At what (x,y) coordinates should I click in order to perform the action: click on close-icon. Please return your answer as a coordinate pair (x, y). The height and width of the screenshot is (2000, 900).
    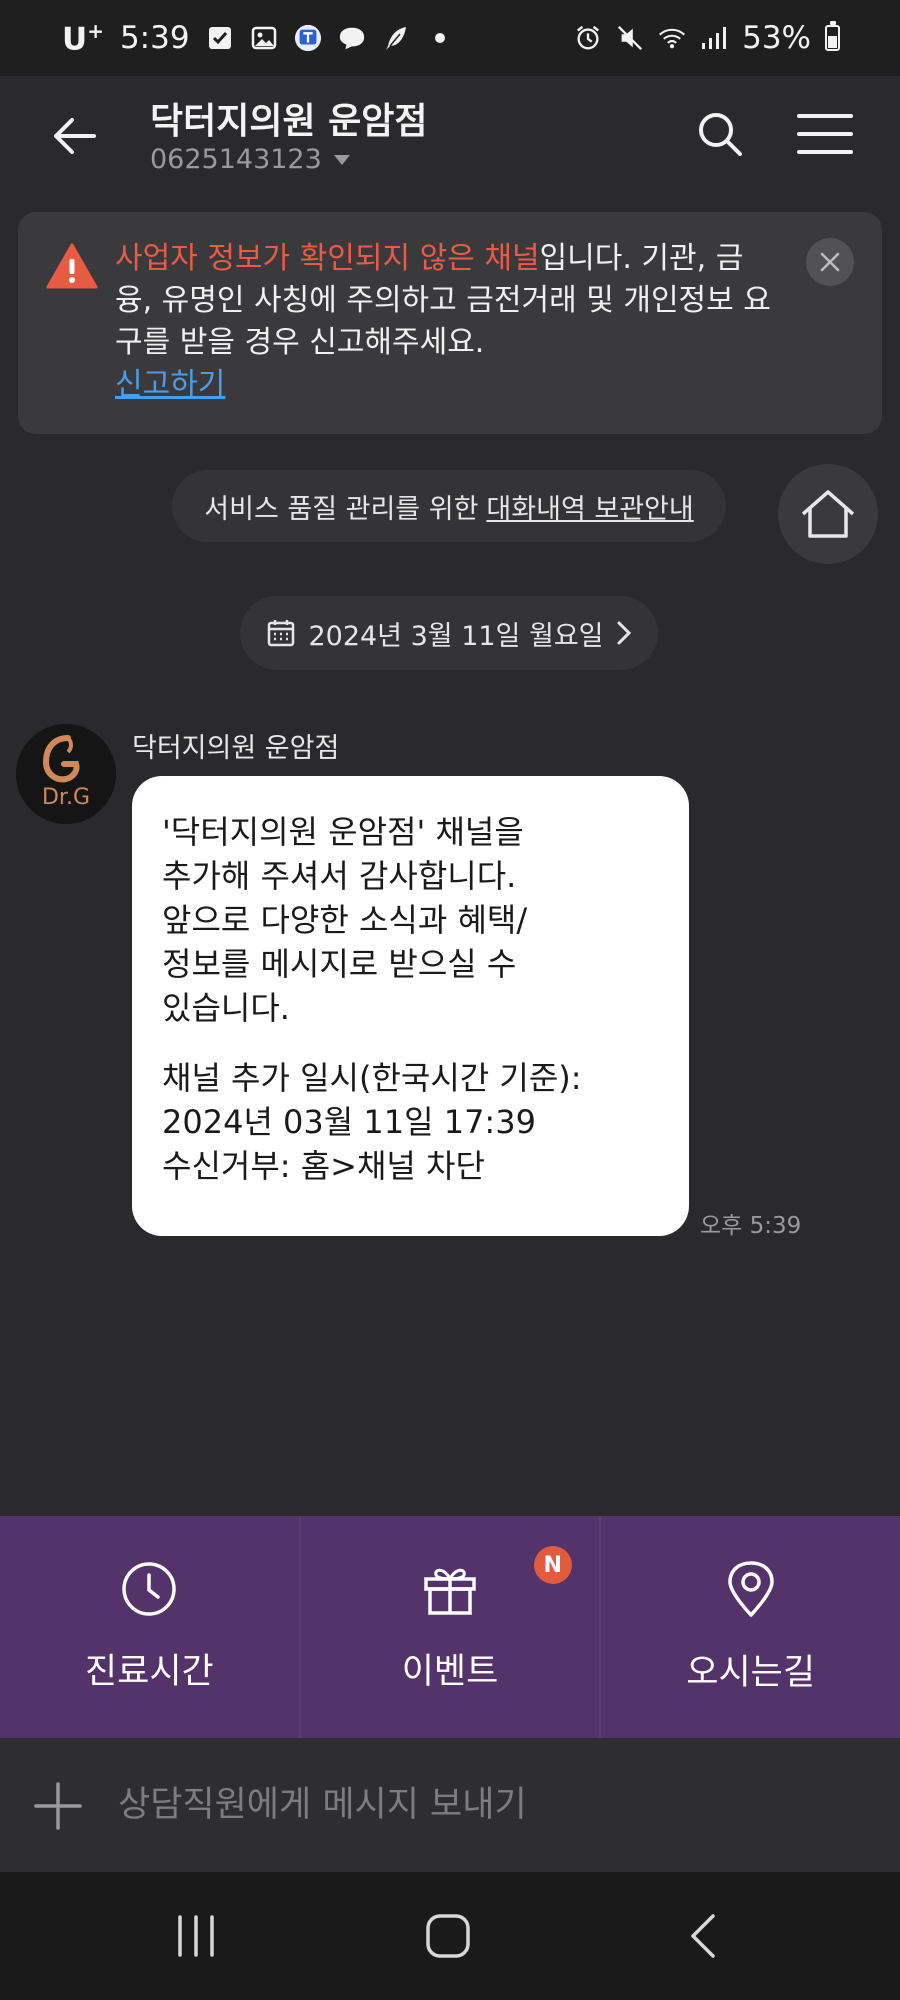
    Looking at the image, I should click on (830, 262).